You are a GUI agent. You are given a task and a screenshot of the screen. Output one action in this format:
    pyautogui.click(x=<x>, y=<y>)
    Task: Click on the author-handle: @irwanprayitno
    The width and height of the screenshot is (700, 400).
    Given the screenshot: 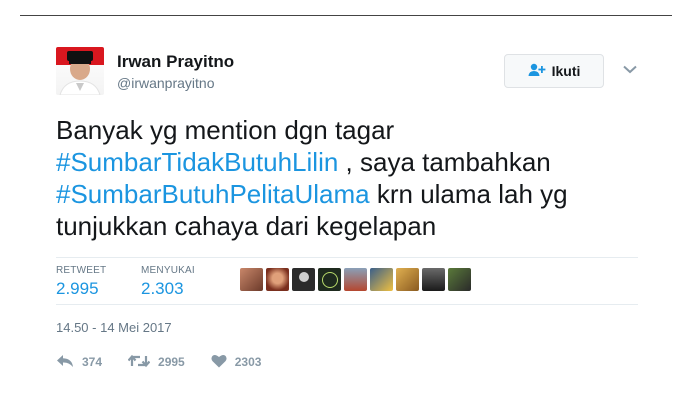 What is the action you would take?
    pyautogui.click(x=165, y=83)
    